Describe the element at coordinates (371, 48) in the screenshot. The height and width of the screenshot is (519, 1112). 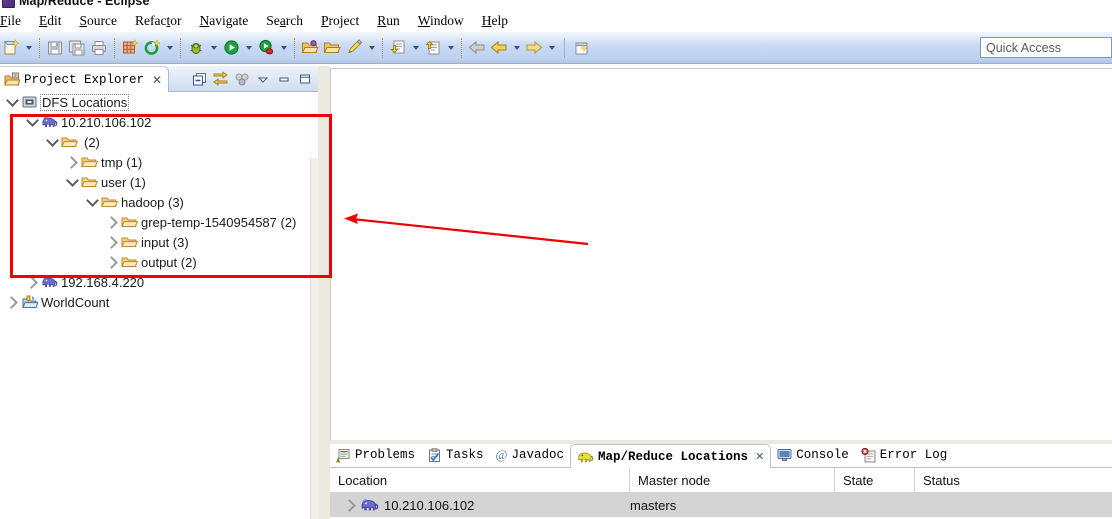
I see `marker-dropdown` at that location.